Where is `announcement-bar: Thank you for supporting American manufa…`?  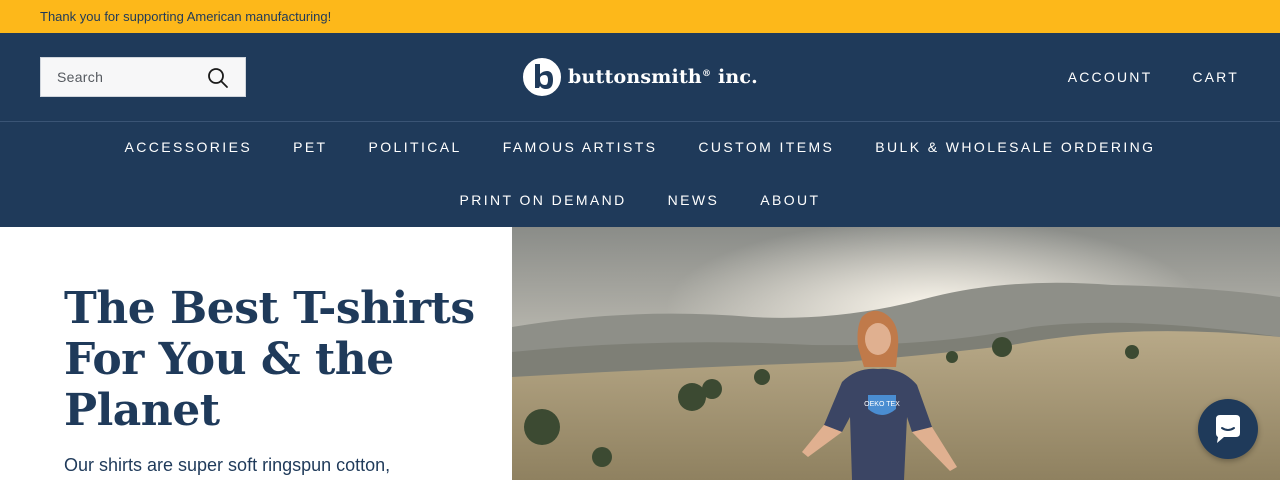 announcement-bar: Thank you for supporting American manufa… is located at coordinates (640, 16).